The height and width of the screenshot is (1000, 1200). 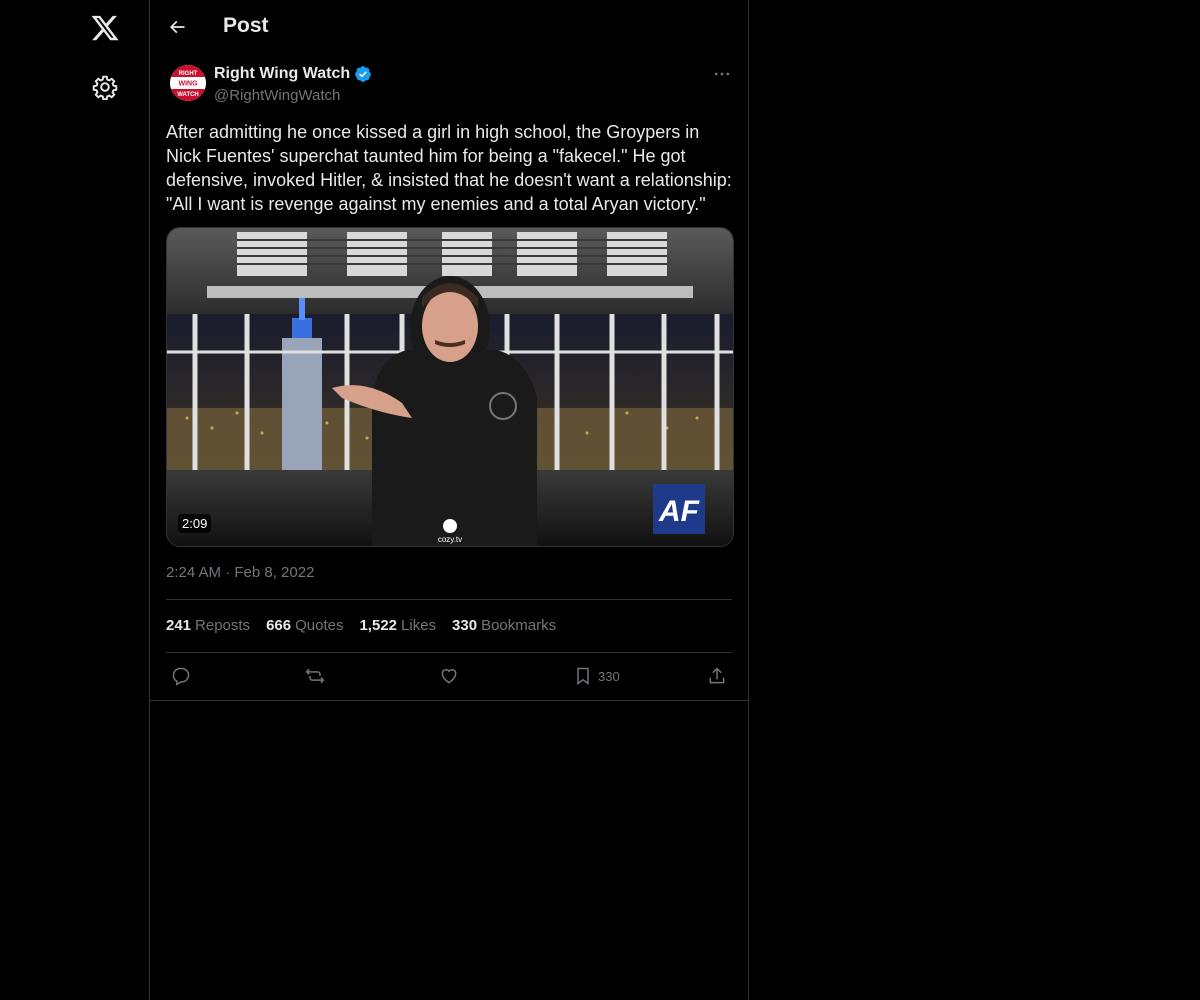 I want to click on share-icon, so click(x=717, y=676).